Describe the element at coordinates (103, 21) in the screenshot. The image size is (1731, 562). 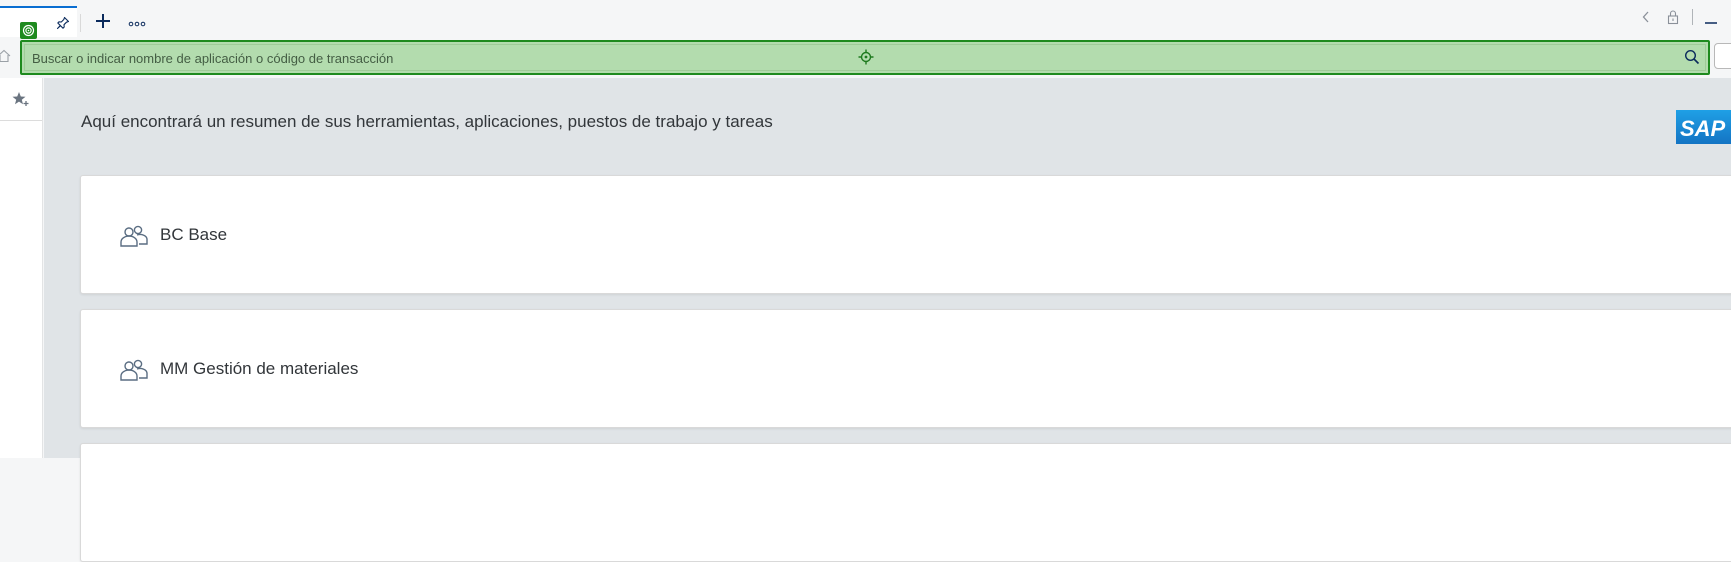
I see `plus-icon` at that location.